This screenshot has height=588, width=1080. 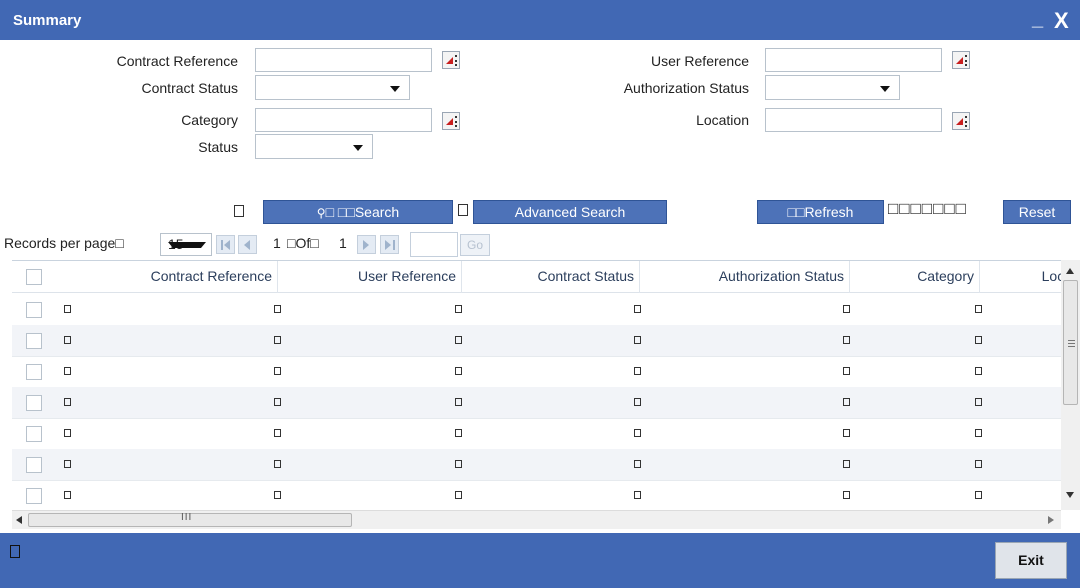 I want to click on location-input, so click(x=853, y=120).